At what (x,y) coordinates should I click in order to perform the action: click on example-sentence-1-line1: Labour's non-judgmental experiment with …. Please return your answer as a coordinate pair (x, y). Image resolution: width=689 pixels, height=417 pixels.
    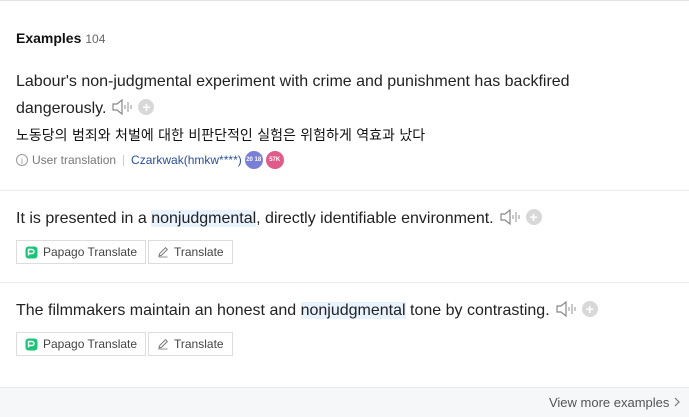
    Looking at the image, I should click on (293, 81).